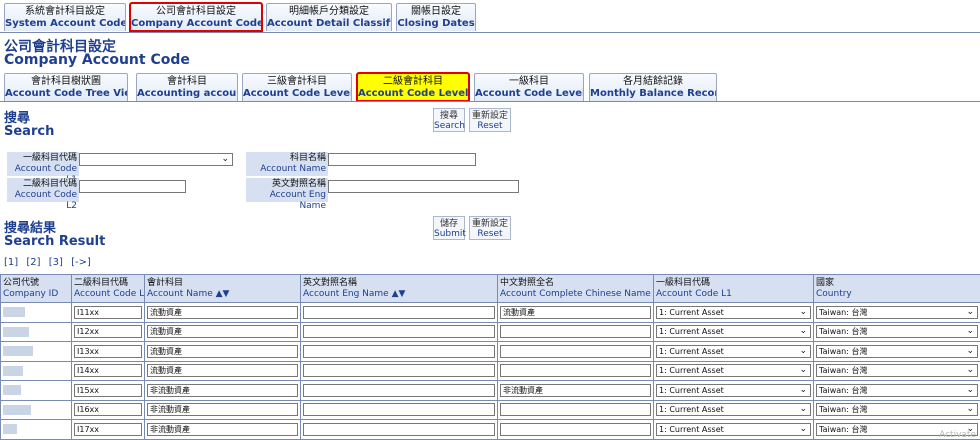 Image resolution: width=980 pixels, height=440 pixels. What do you see at coordinates (436, 23) in the screenshot?
I see `tab-label-en: Closing Dates` at bounding box center [436, 23].